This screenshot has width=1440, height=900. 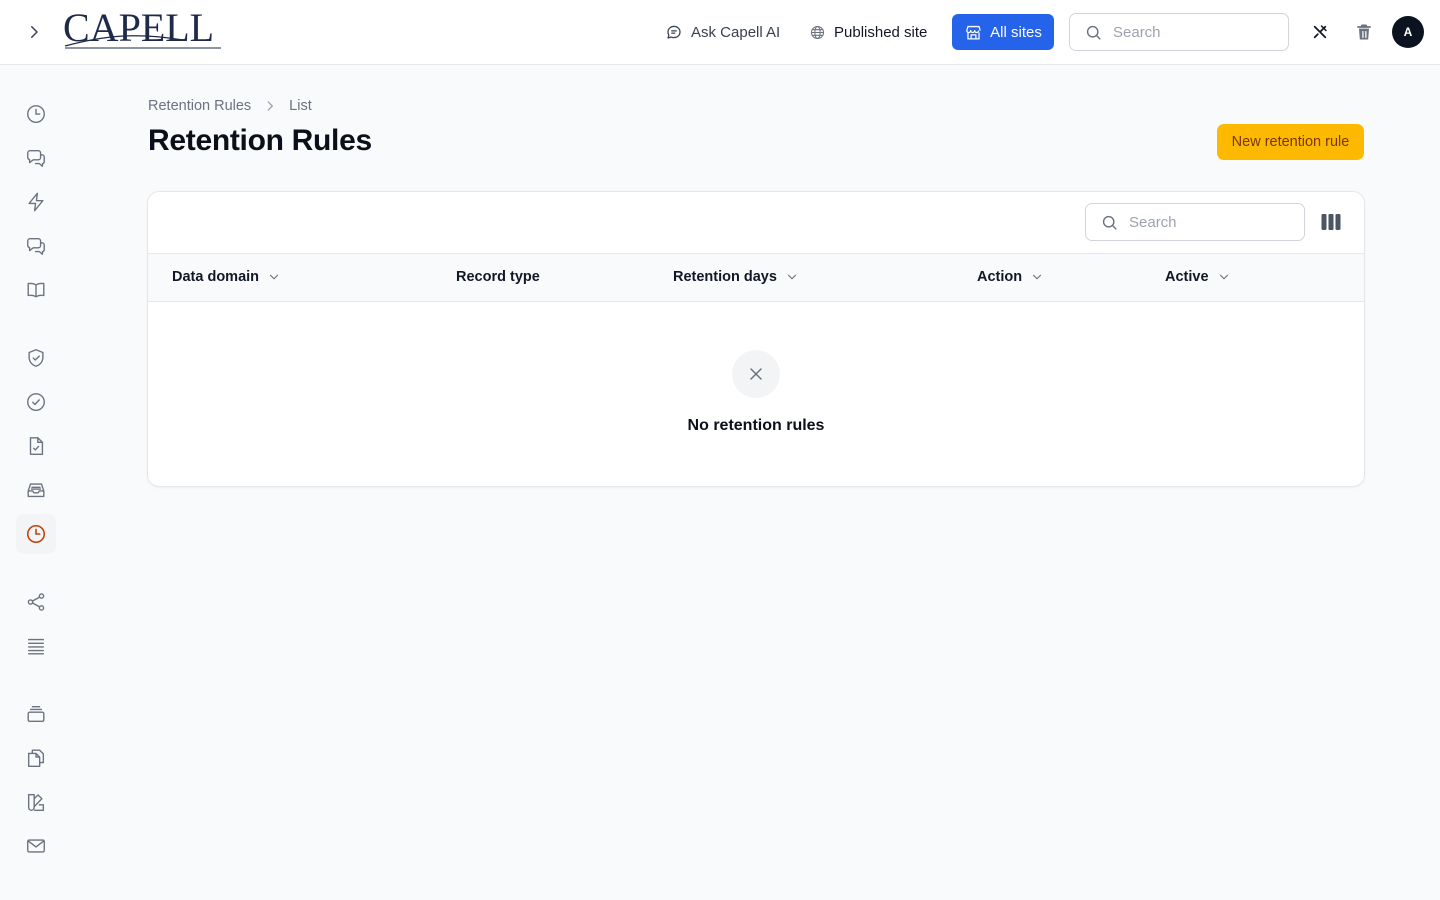 I want to click on table-search-input, so click(x=1204, y=222).